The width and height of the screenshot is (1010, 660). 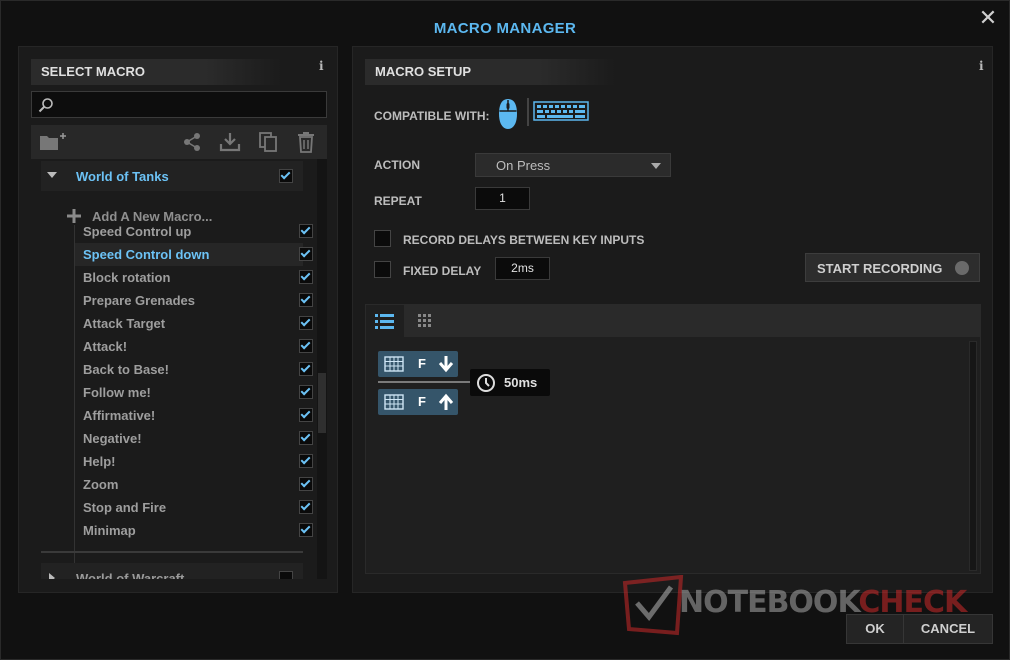 What do you see at coordinates (117, 392) in the screenshot?
I see `macro-item-label: Follow me!` at bounding box center [117, 392].